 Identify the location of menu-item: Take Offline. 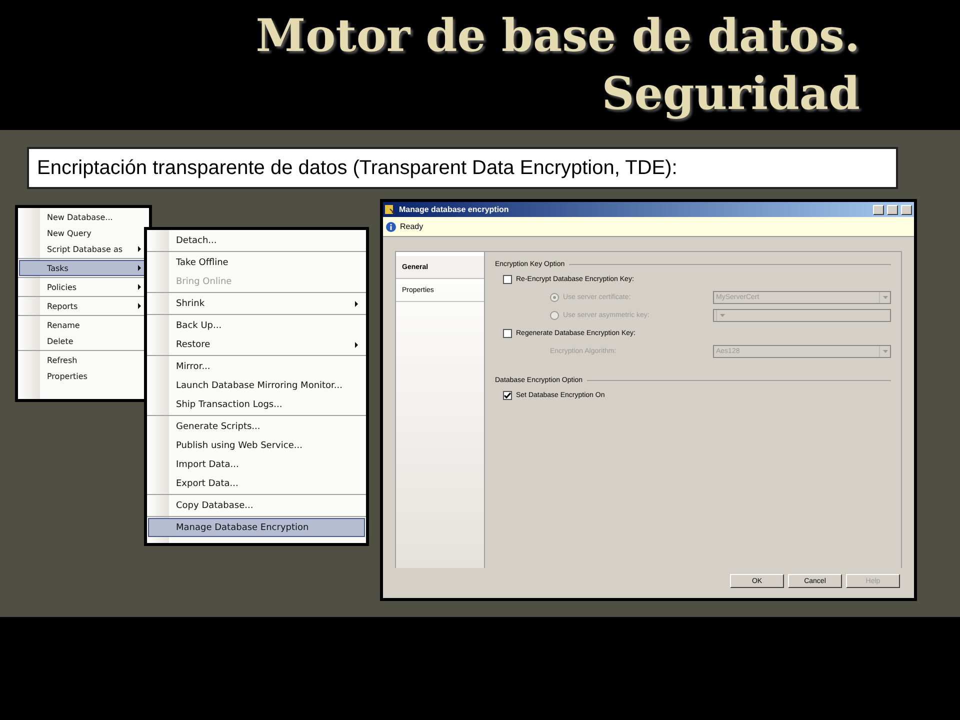
(256, 262).